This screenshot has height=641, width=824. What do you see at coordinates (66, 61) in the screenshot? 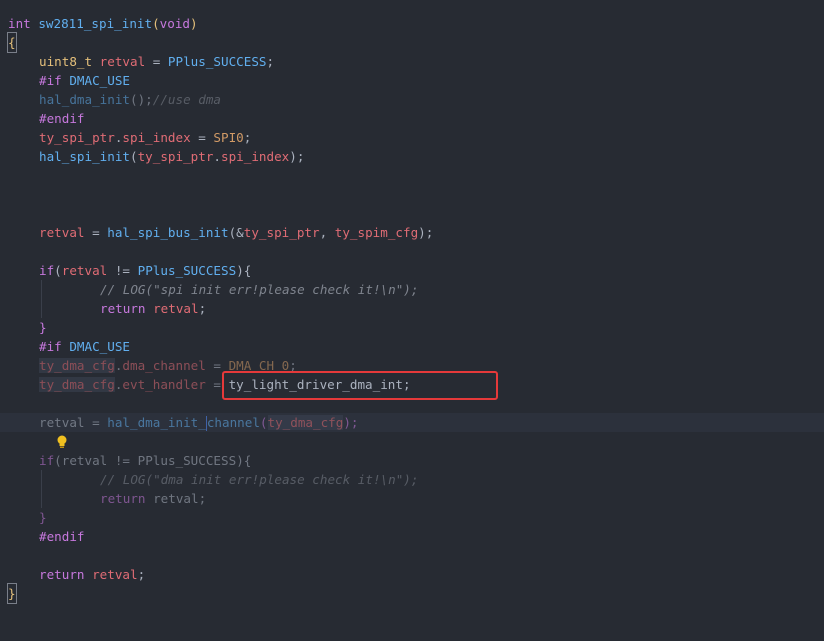
I see `type: uint8_t` at bounding box center [66, 61].